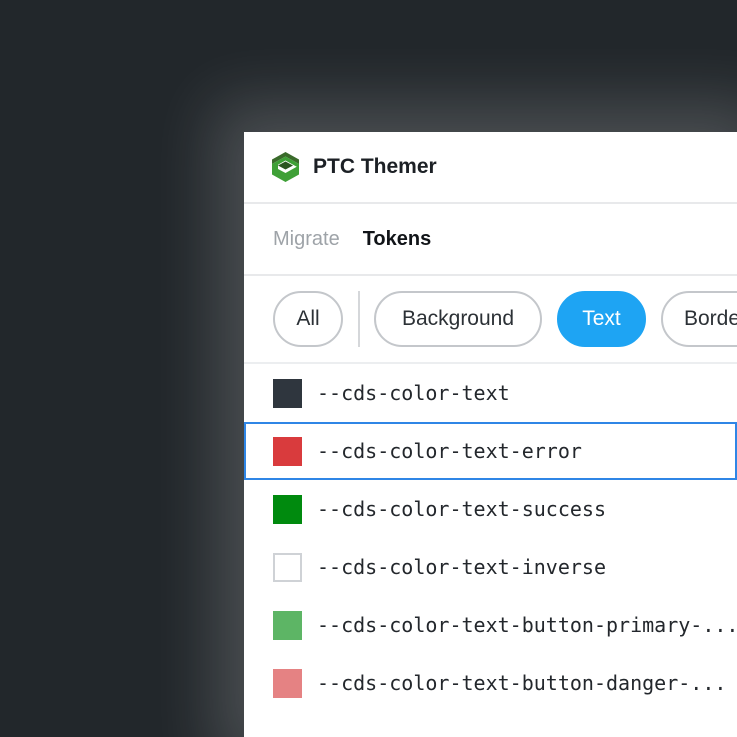 This screenshot has width=737, height=737. I want to click on tab-tokens: Tokens, so click(397, 239).